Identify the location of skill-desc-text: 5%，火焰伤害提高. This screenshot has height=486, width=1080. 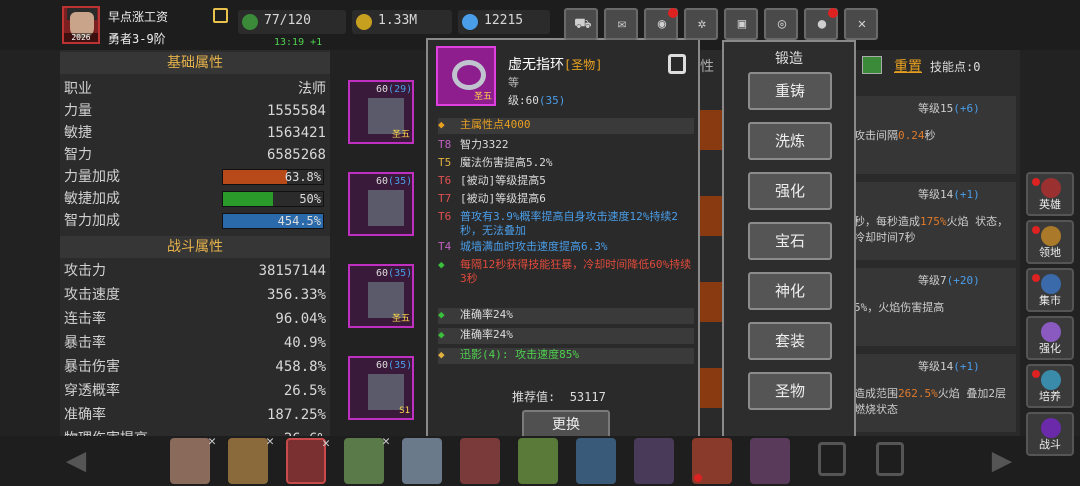
(899, 307).